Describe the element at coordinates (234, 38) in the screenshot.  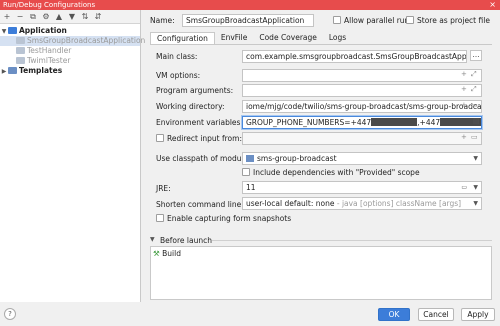
I see `tab-envfile: EnvFile` at that location.